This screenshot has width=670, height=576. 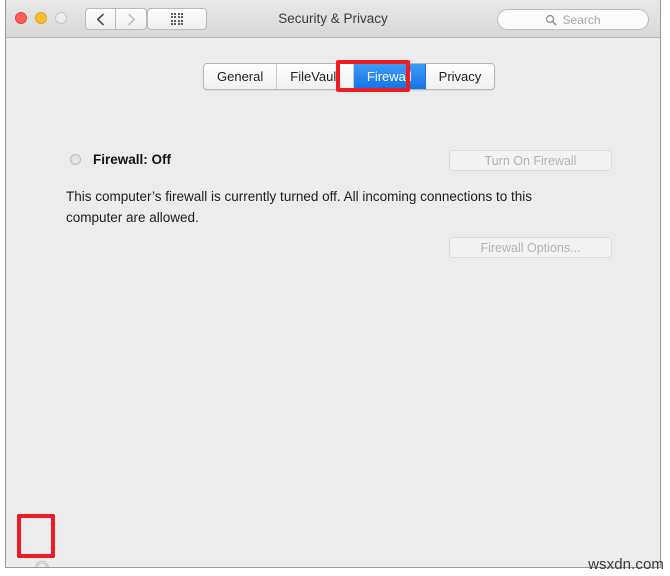 I want to click on search-icon, so click(x=551, y=19).